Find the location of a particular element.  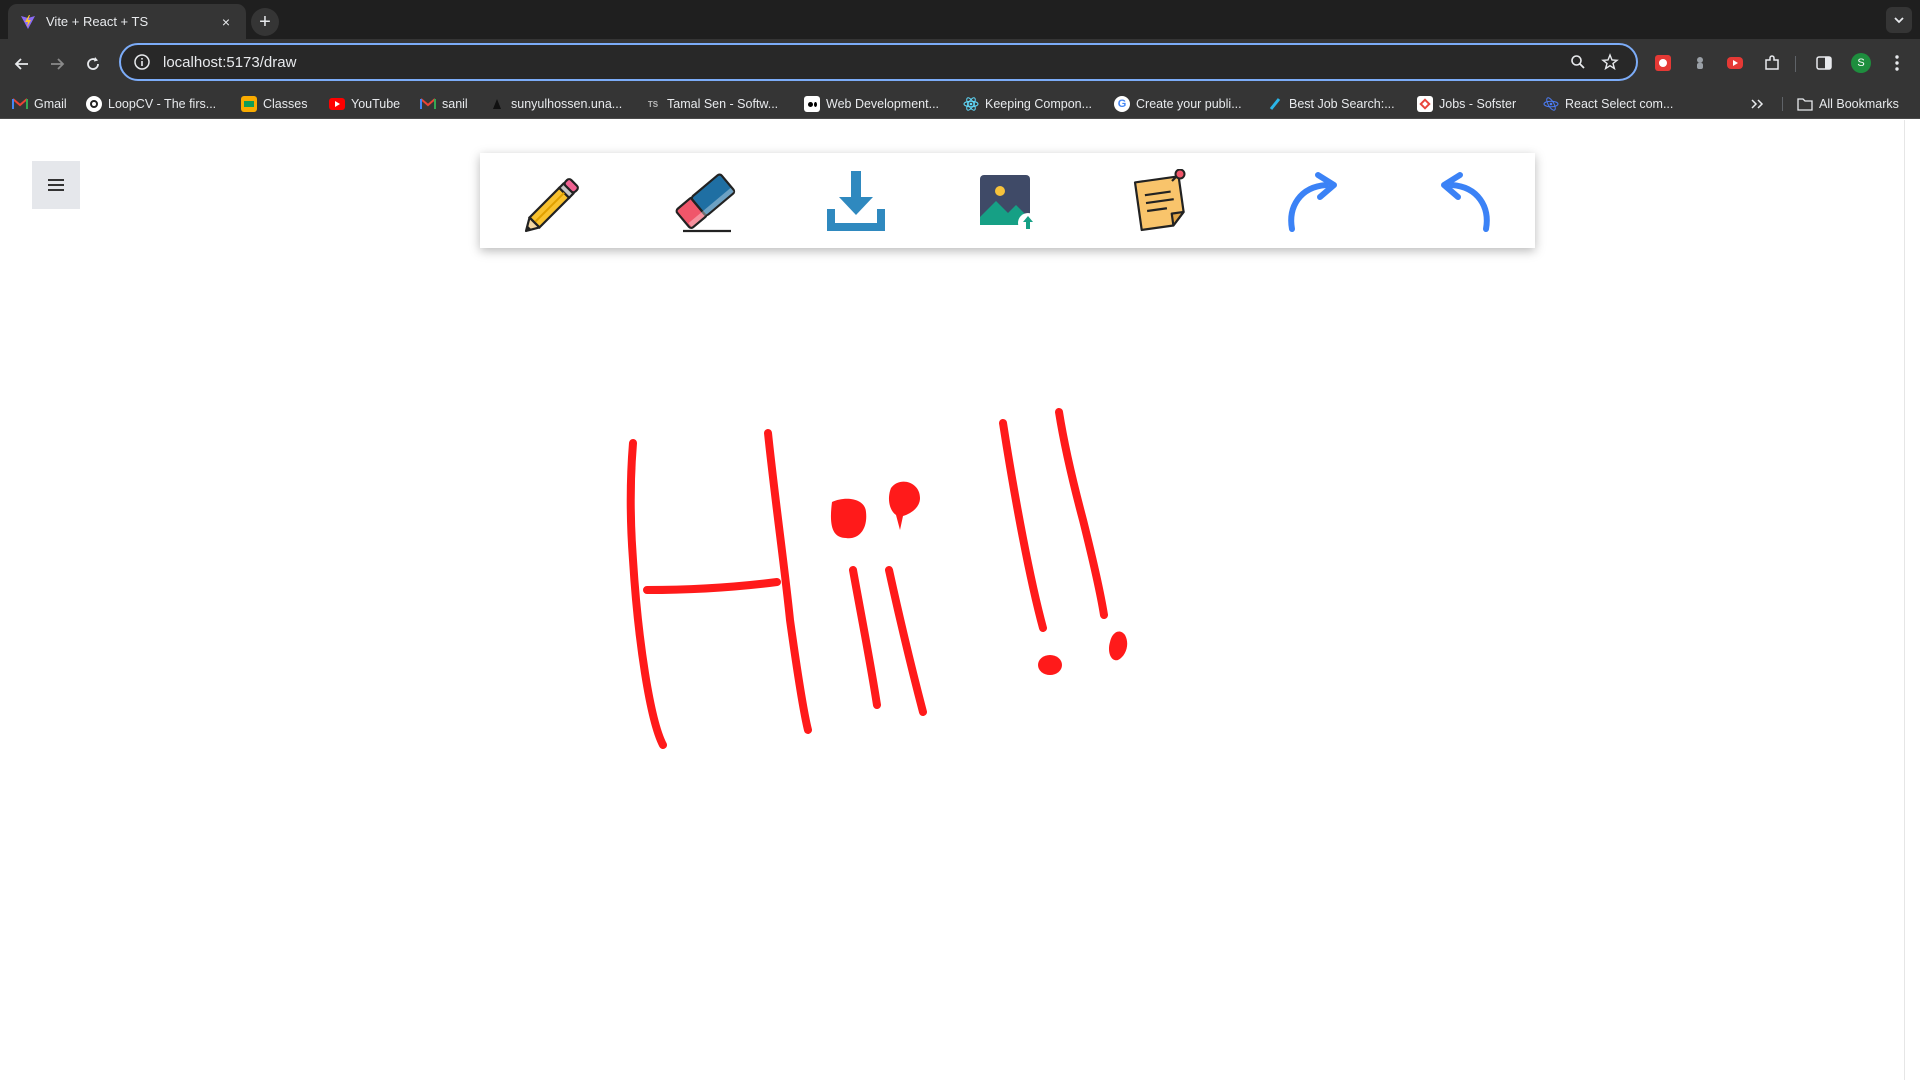

download-tool-button is located at coordinates (856, 202).